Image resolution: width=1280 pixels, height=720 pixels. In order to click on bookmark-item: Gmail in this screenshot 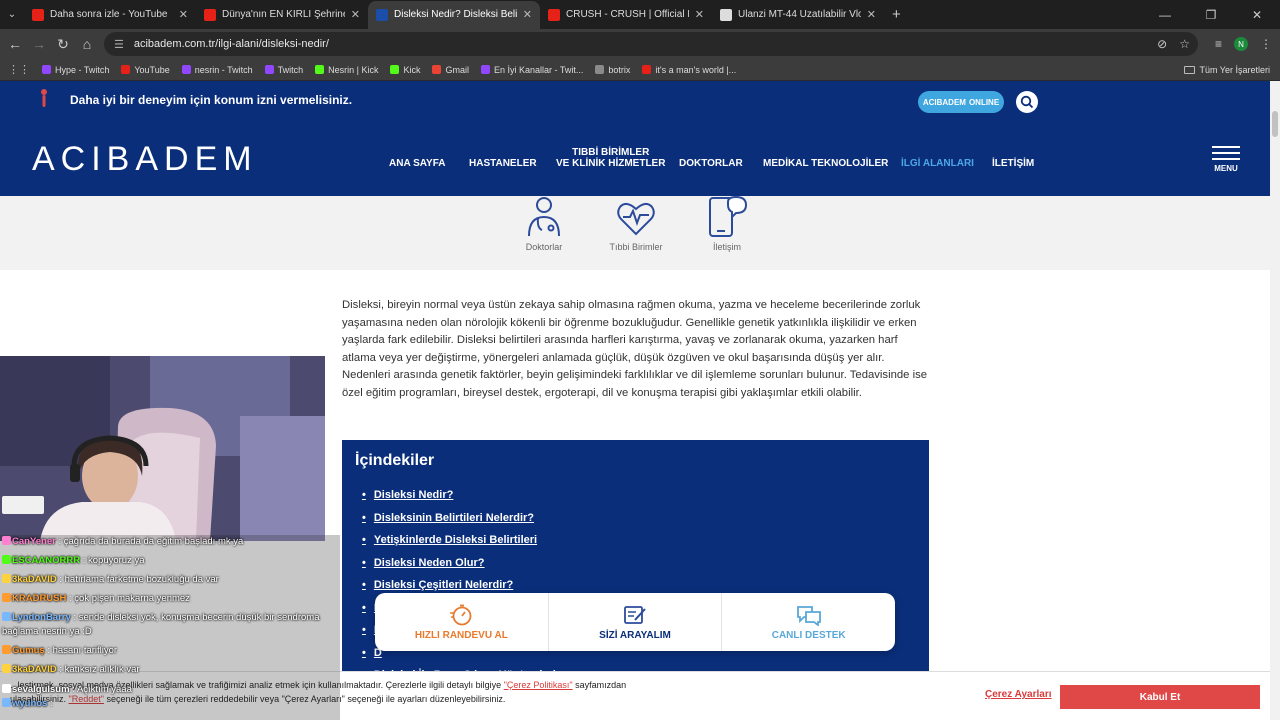, I will do `click(450, 70)`.